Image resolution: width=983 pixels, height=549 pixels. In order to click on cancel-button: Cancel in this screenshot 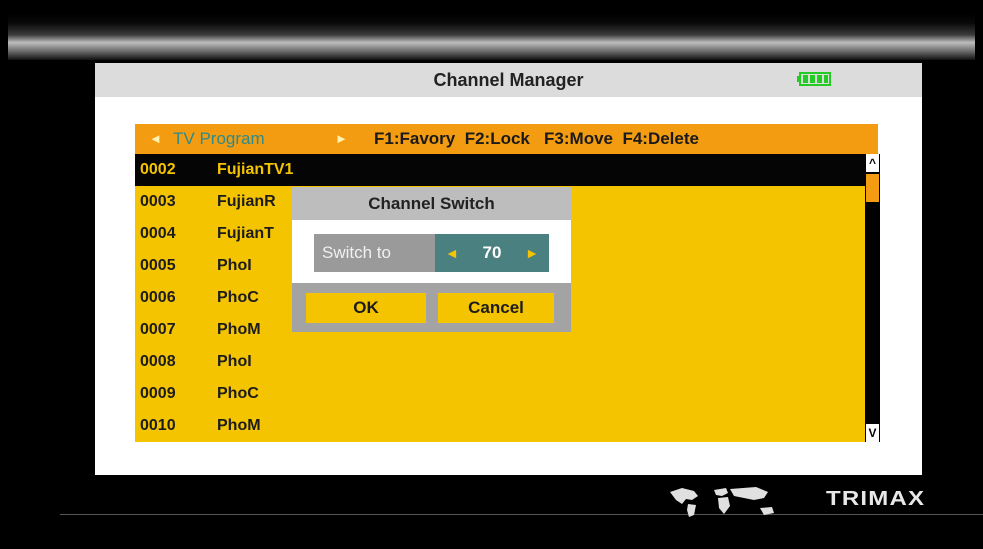, I will do `click(496, 308)`.